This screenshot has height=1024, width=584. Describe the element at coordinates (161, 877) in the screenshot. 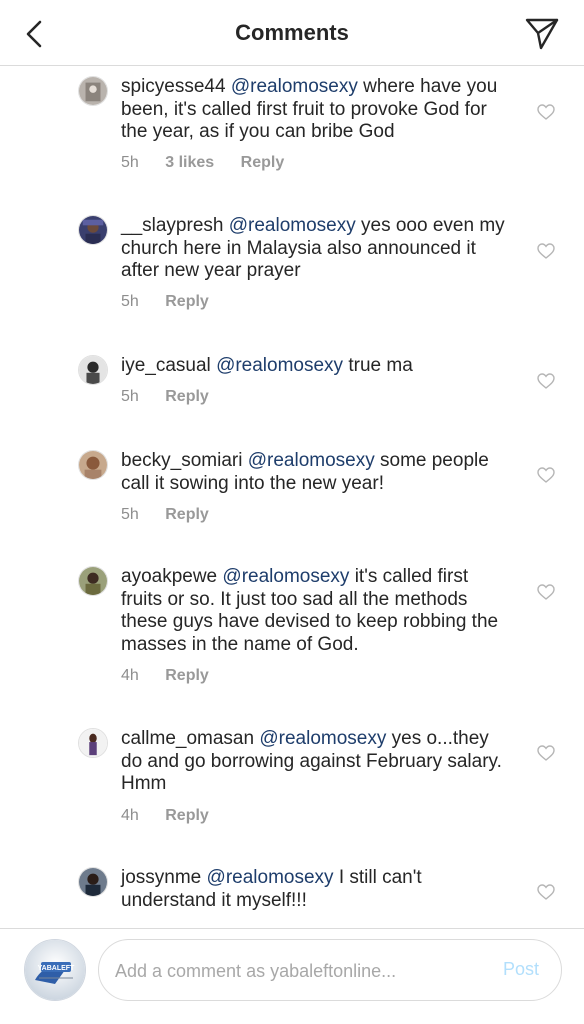

I see `comment-username: jossynme` at that location.